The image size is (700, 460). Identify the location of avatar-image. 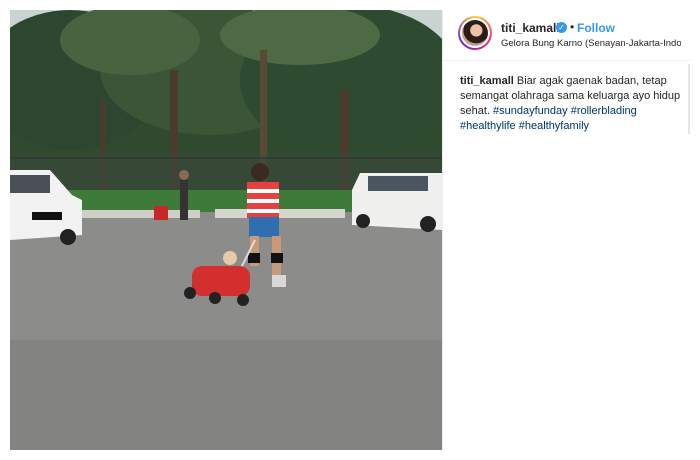
(475, 33).